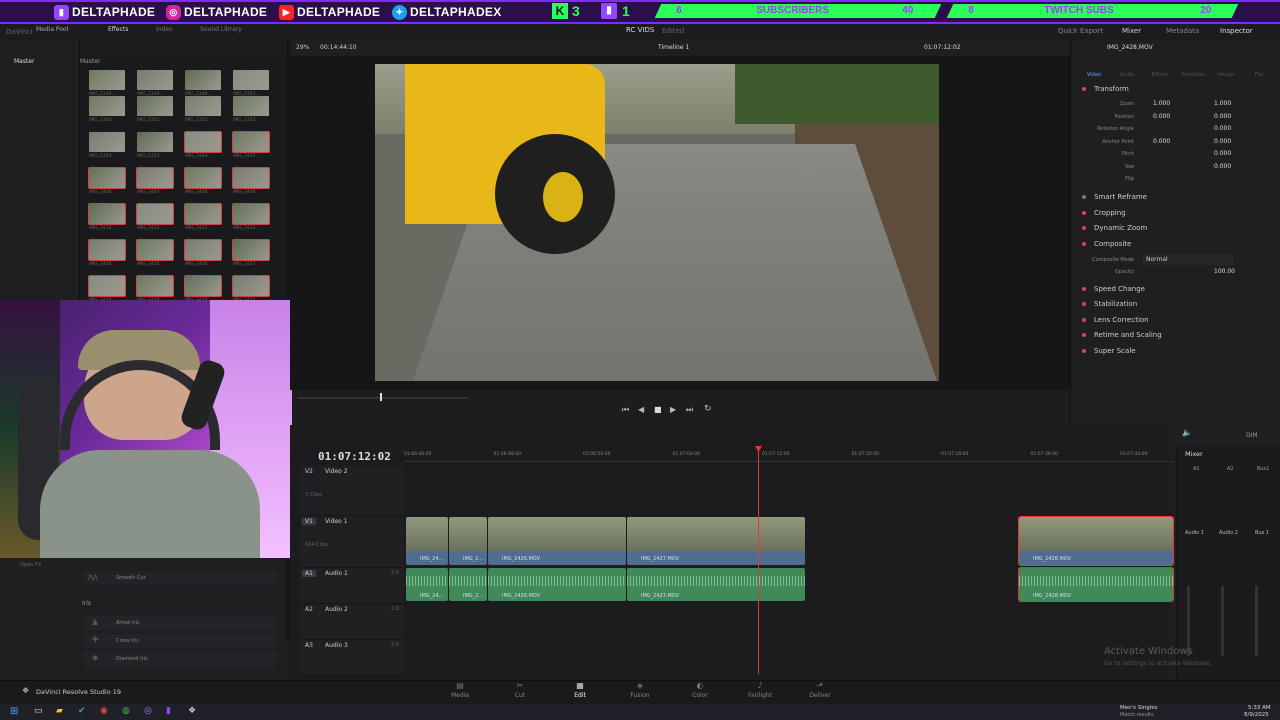 The width and height of the screenshot is (1280, 720). I want to click on page-tab-fusion: ◈ Fusion, so click(640, 690).